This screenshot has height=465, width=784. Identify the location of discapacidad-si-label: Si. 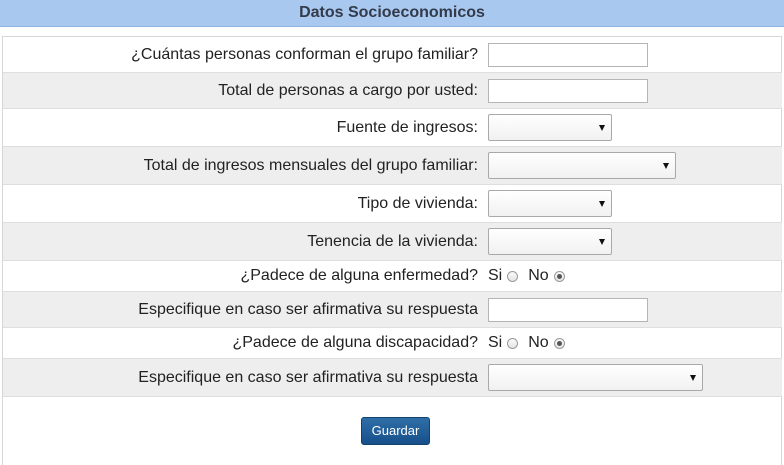
(495, 342).